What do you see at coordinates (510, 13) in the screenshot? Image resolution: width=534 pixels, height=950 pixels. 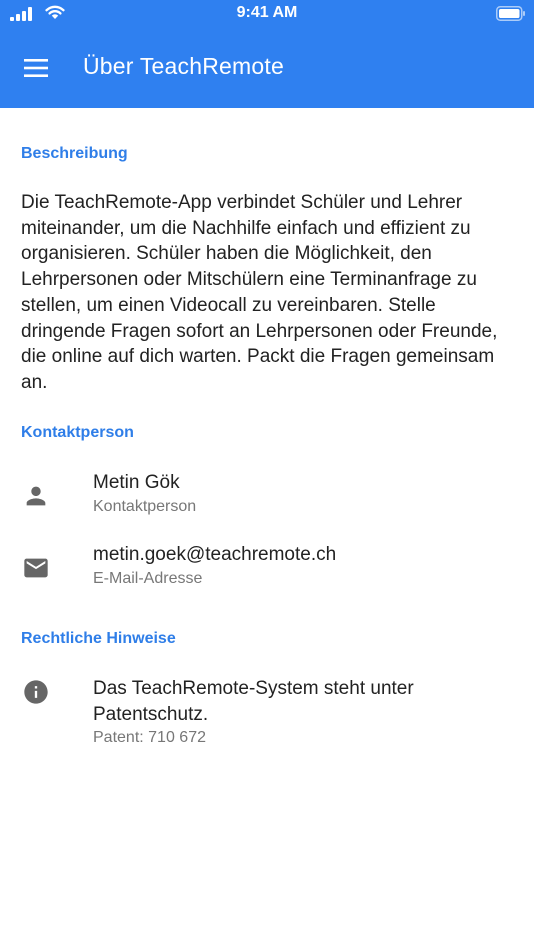 I see `battery-icon` at bounding box center [510, 13].